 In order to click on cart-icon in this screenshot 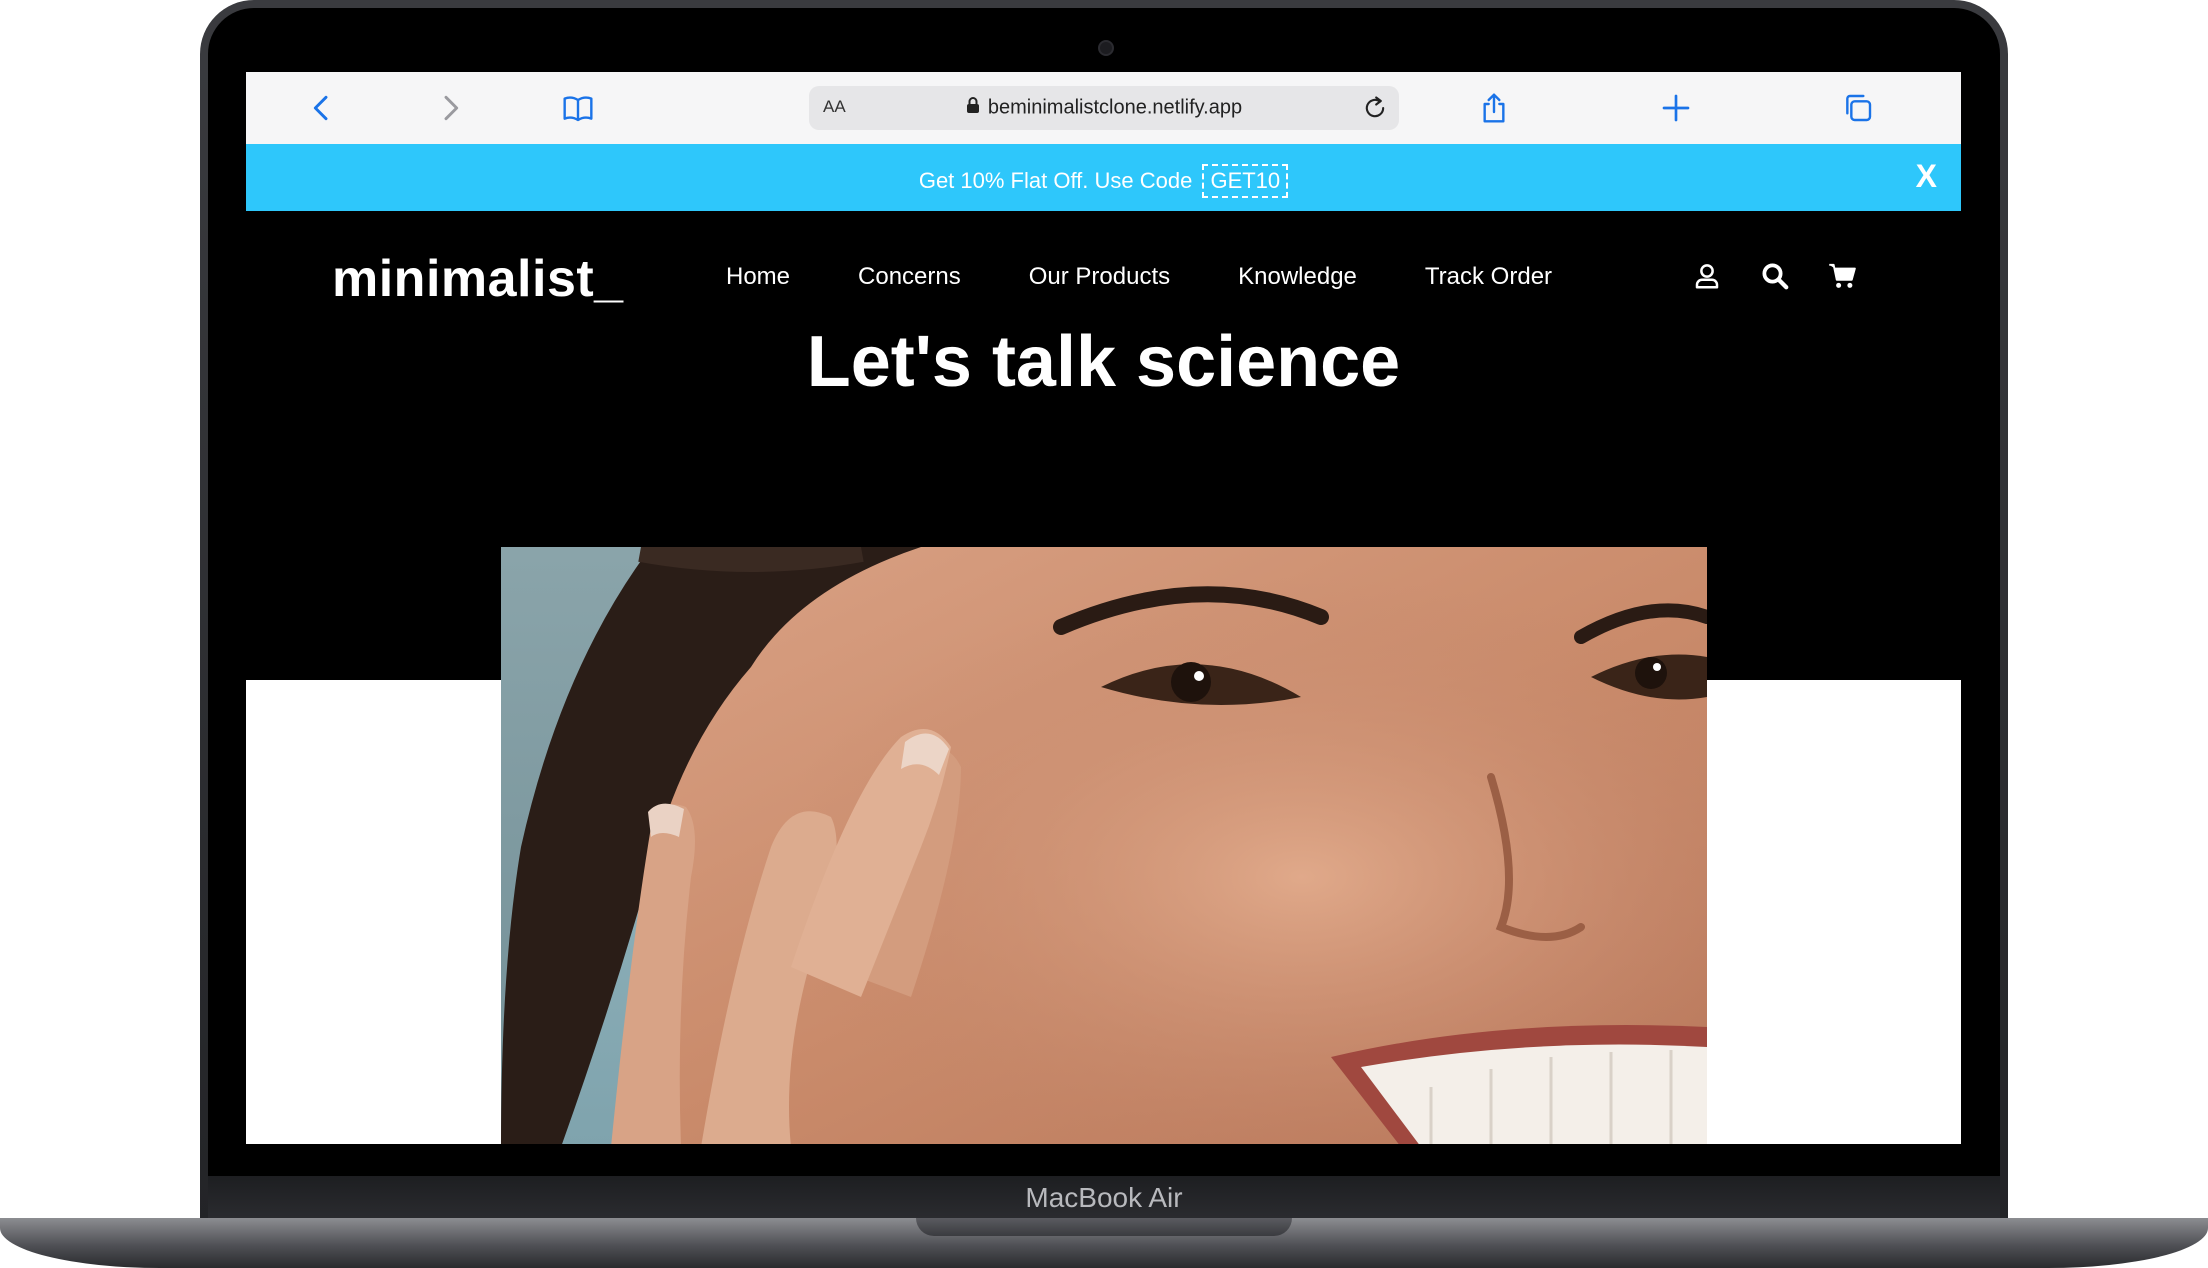, I will do `click(1843, 276)`.